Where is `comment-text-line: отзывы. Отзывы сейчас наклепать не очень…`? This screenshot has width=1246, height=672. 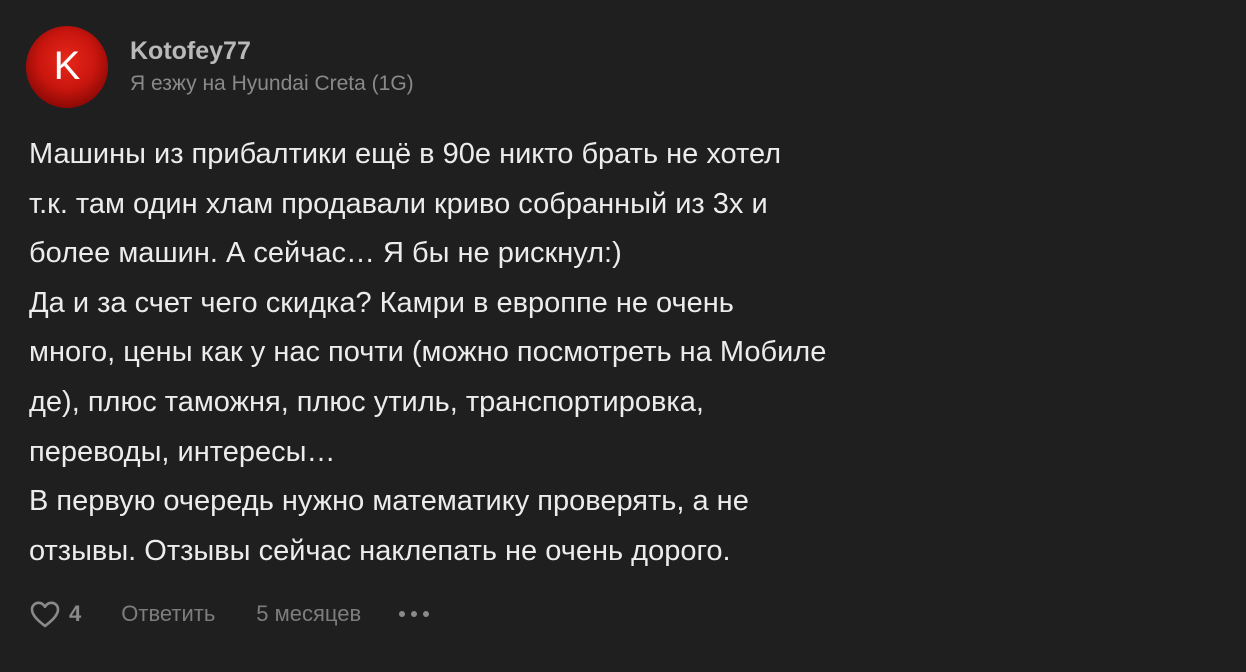
comment-text-line: отзывы. Отзывы сейчас наклепать не очень… is located at coordinates (380, 550).